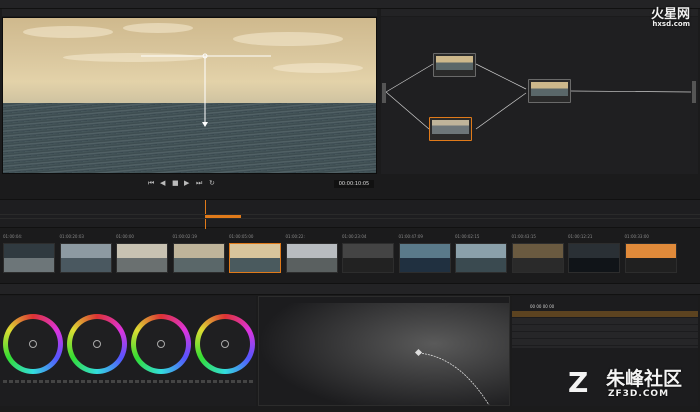 The height and width of the screenshot is (412, 700). What do you see at coordinates (125, 236) in the screenshot?
I see `clip-timecode: 01:00:00` at bounding box center [125, 236].